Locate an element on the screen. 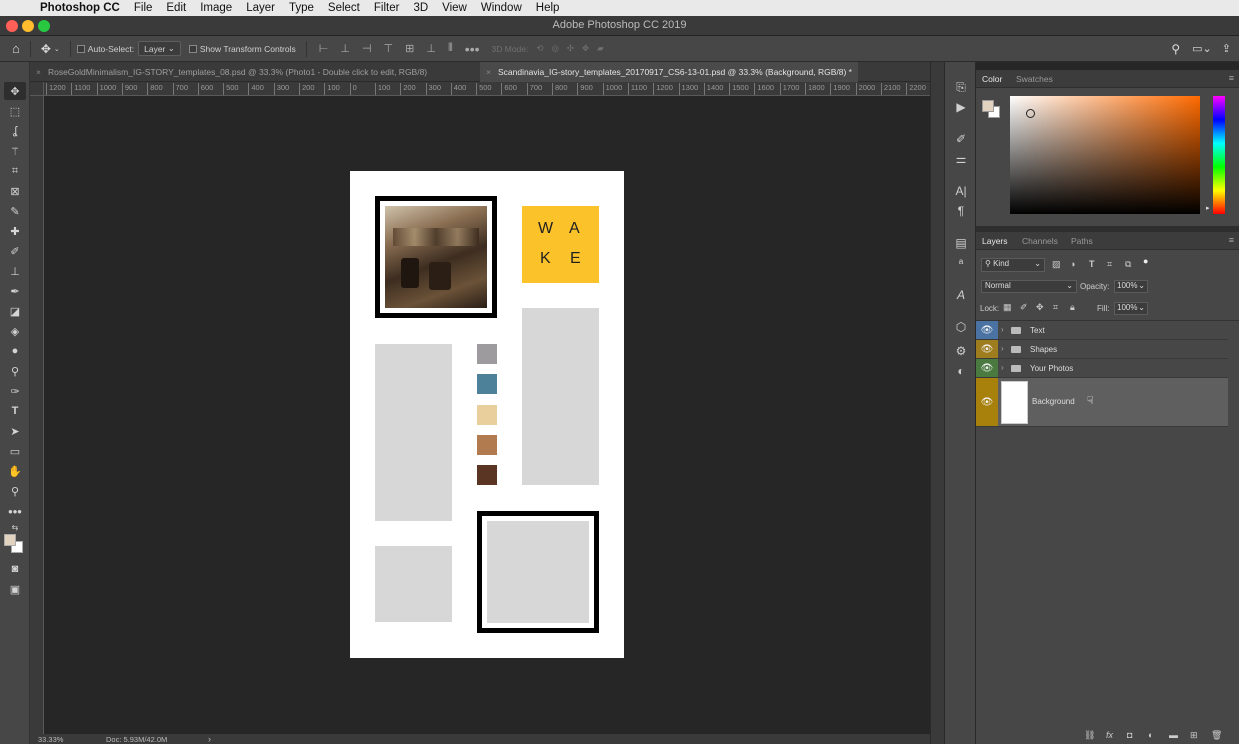  properties-panel-icon: ⚙ is located at coordinates (961, 351).